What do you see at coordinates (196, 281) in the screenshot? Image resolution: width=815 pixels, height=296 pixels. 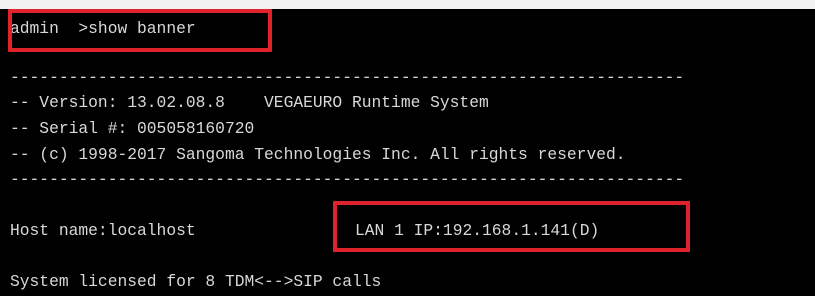 I see `license-line: System licensed for 8 TDM<-->SIP calls` at bounding box center [196, 281].